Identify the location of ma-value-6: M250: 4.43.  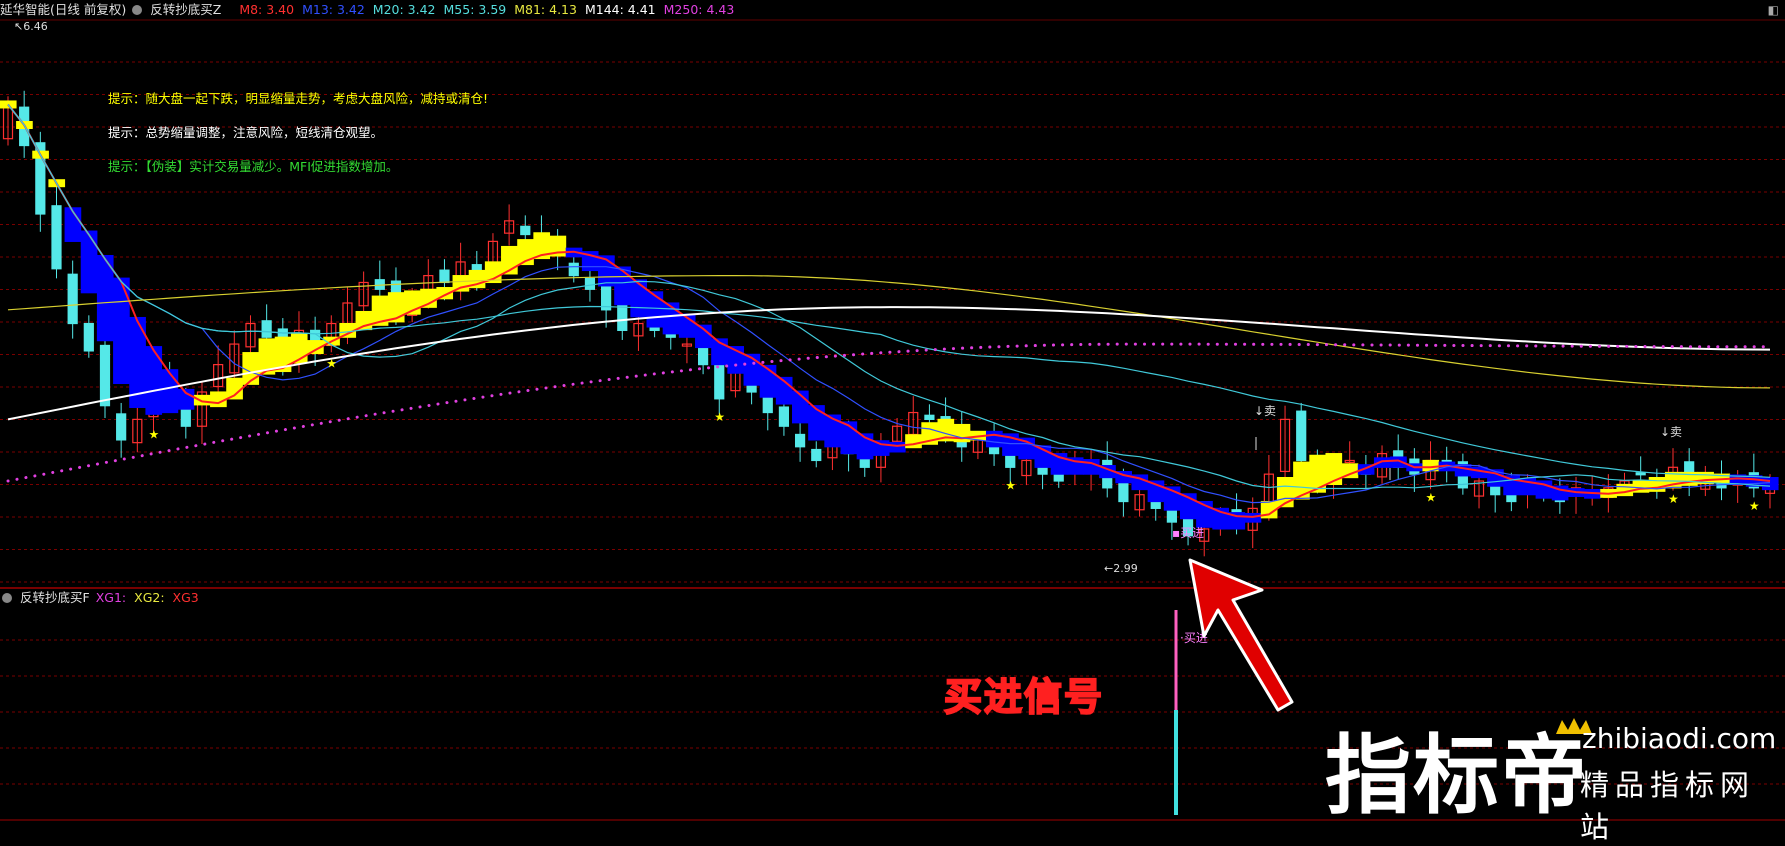
(699, 9).